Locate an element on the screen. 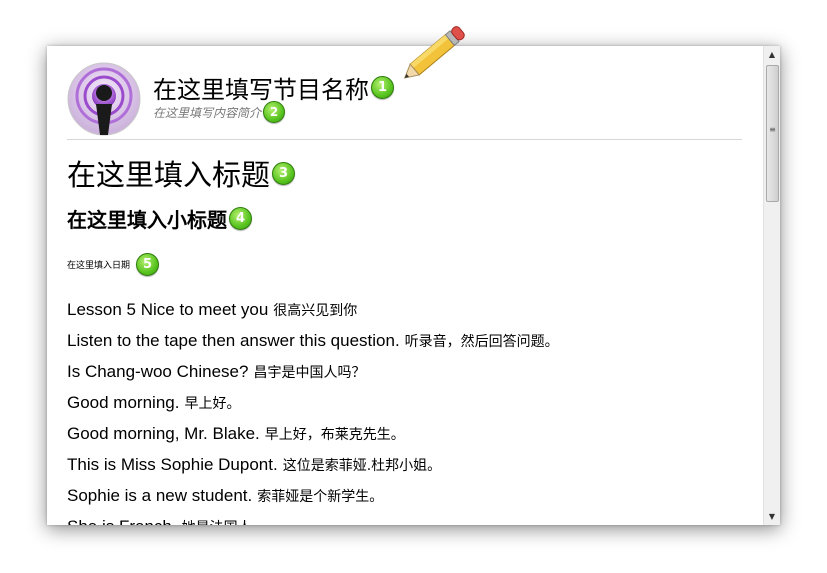 Image resolution: width=827 pixels, height=573 pixels. transcript-line: Is Chang-woo Chinese? 昌宇是中国人吗？ is located at coordinates (407, 371).